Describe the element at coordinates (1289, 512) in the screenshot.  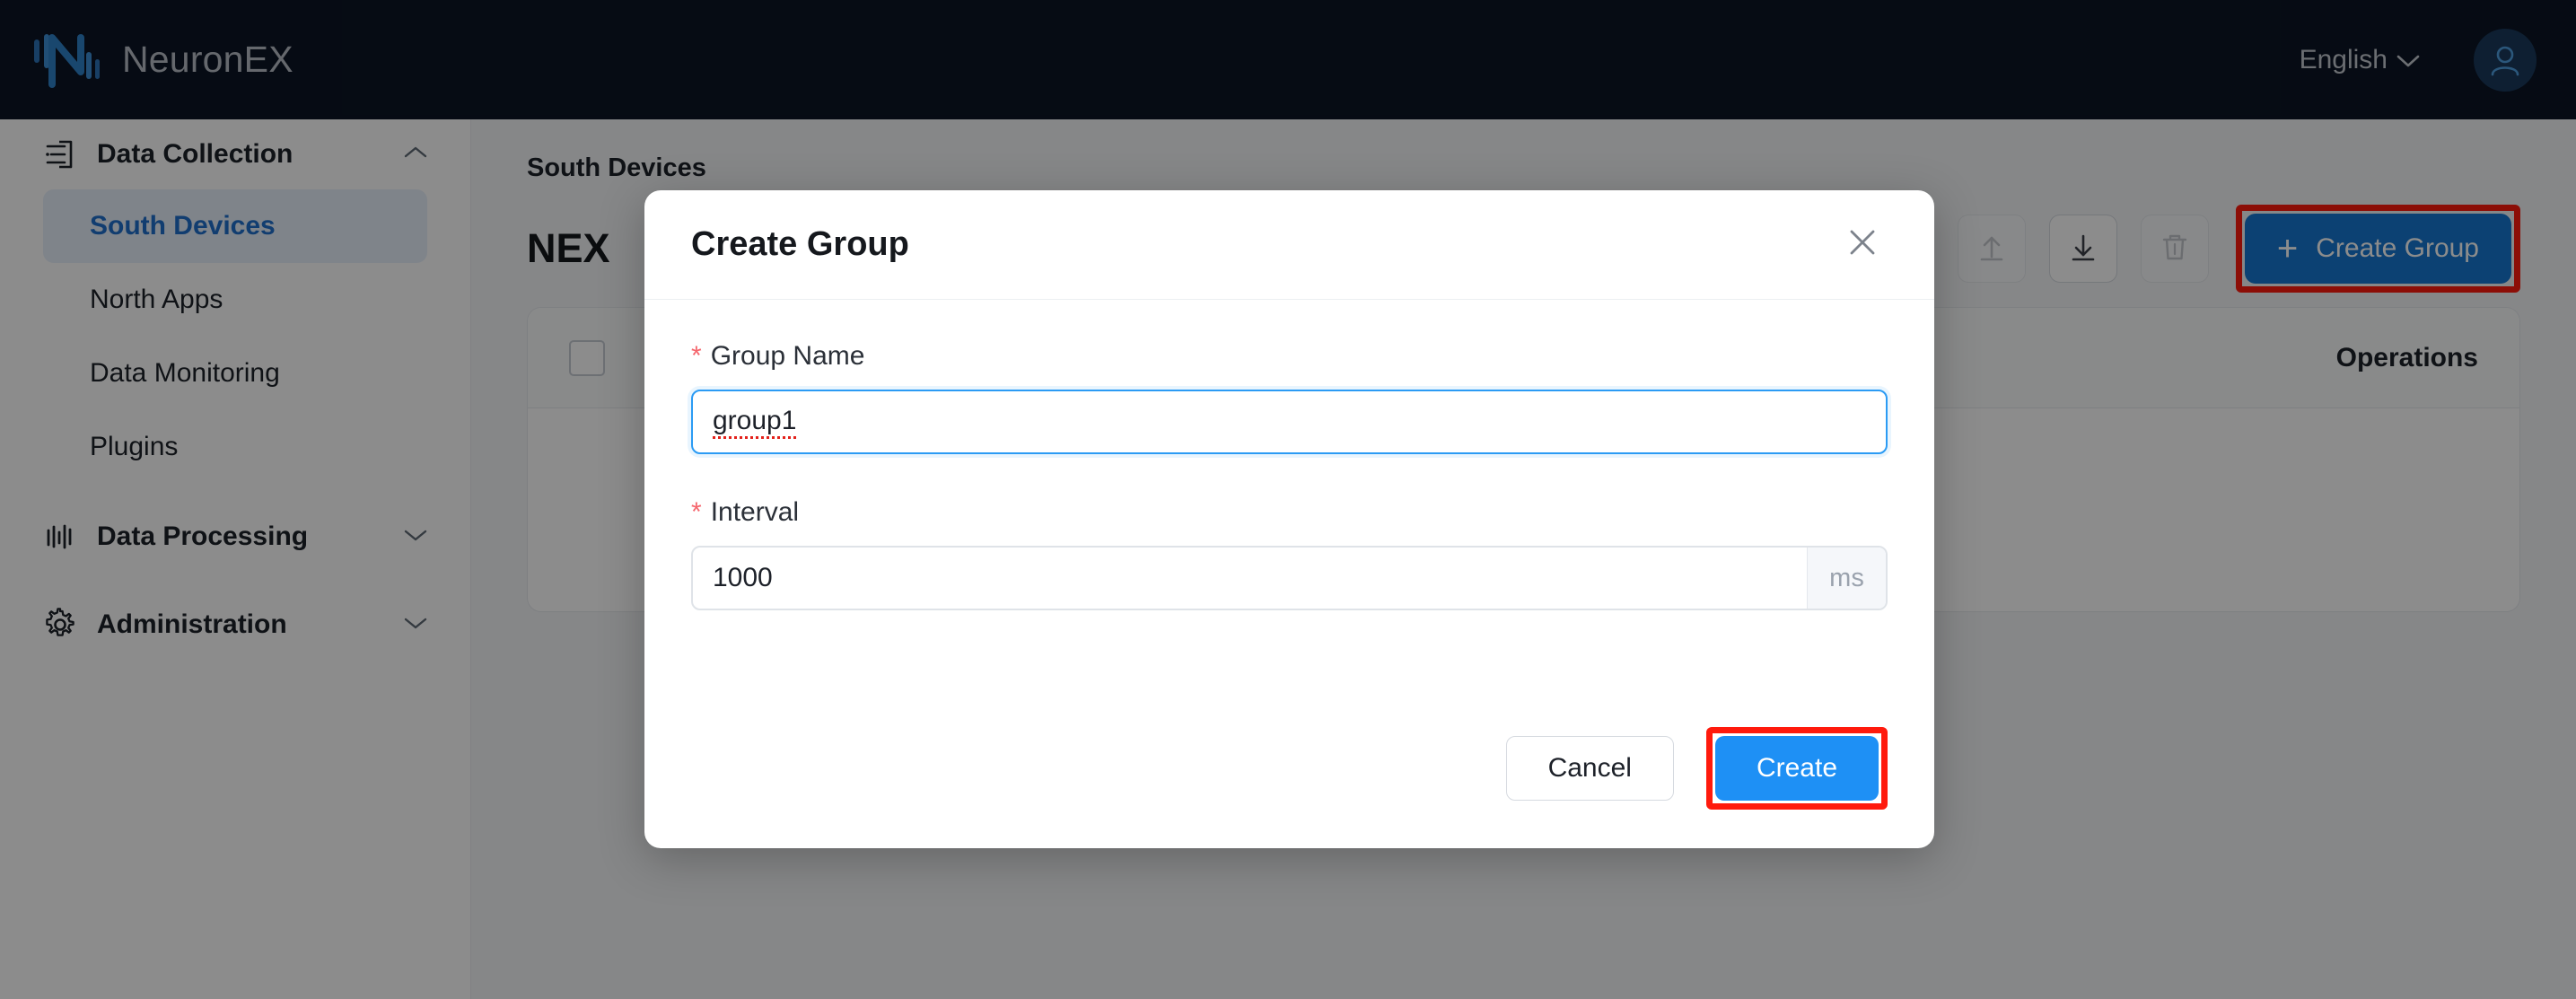
I see `field-label-interval: * Interval` at that location.